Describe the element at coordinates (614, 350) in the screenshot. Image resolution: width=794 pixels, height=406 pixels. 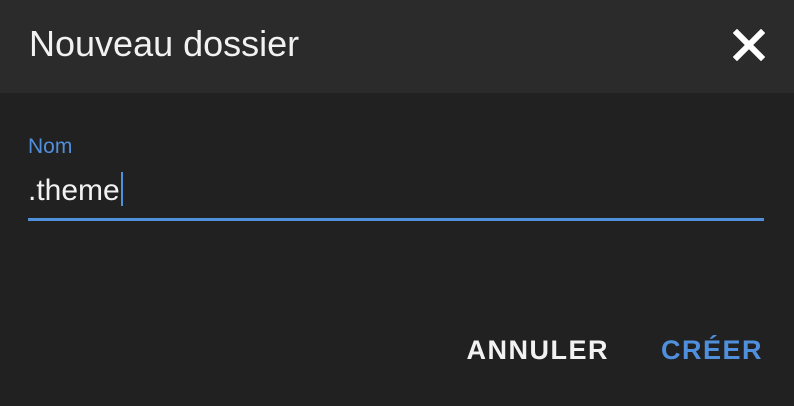
I see `dialog-actions: ANNULER CRÉER` at that location.